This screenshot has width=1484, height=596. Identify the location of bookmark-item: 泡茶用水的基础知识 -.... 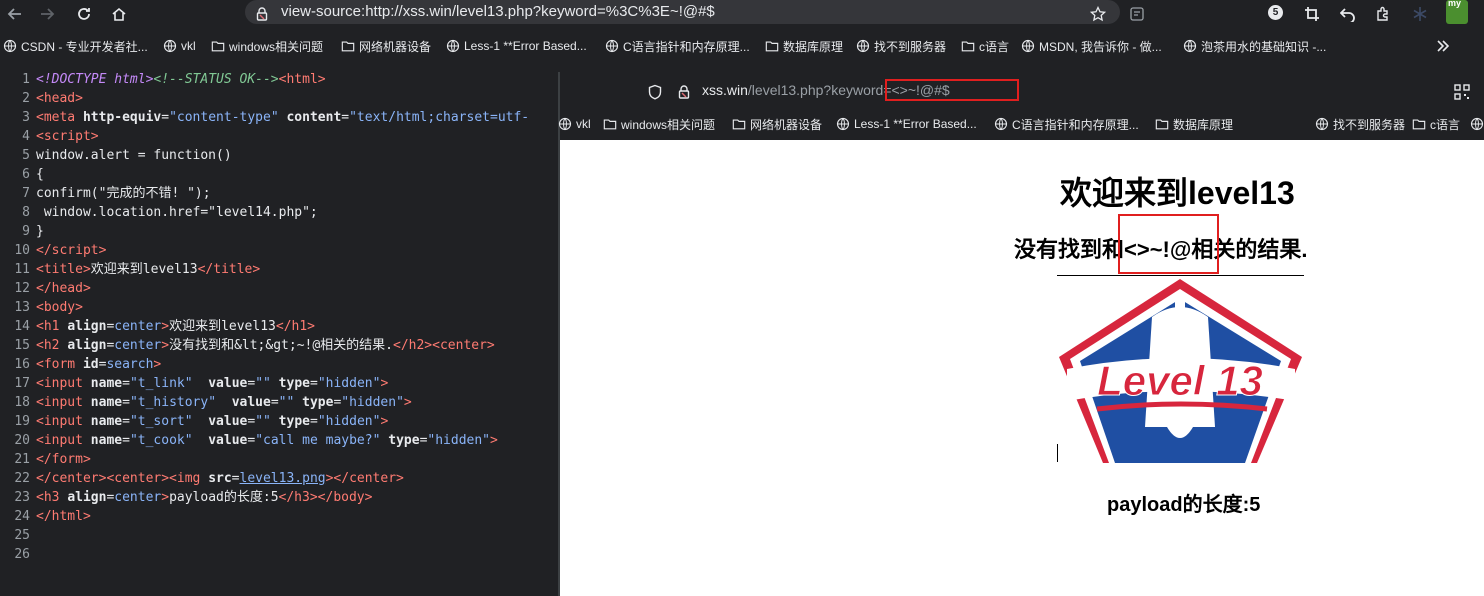
(1254, 46).